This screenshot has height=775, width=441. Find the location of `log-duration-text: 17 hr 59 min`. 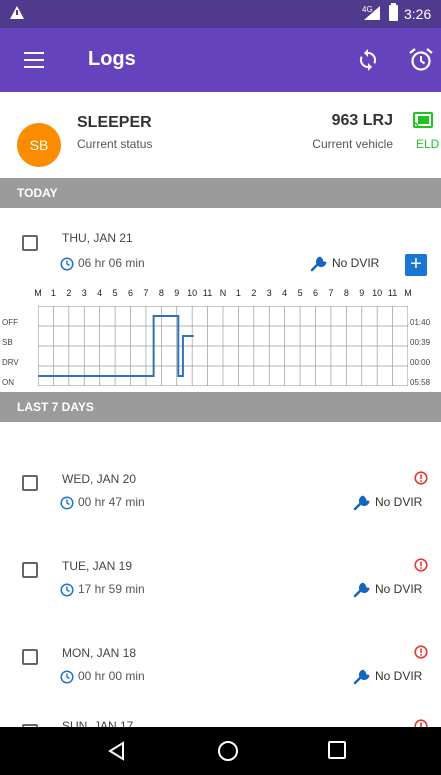

log-duration-text: 17 hr 59 min is located at coordinates (111, 589).